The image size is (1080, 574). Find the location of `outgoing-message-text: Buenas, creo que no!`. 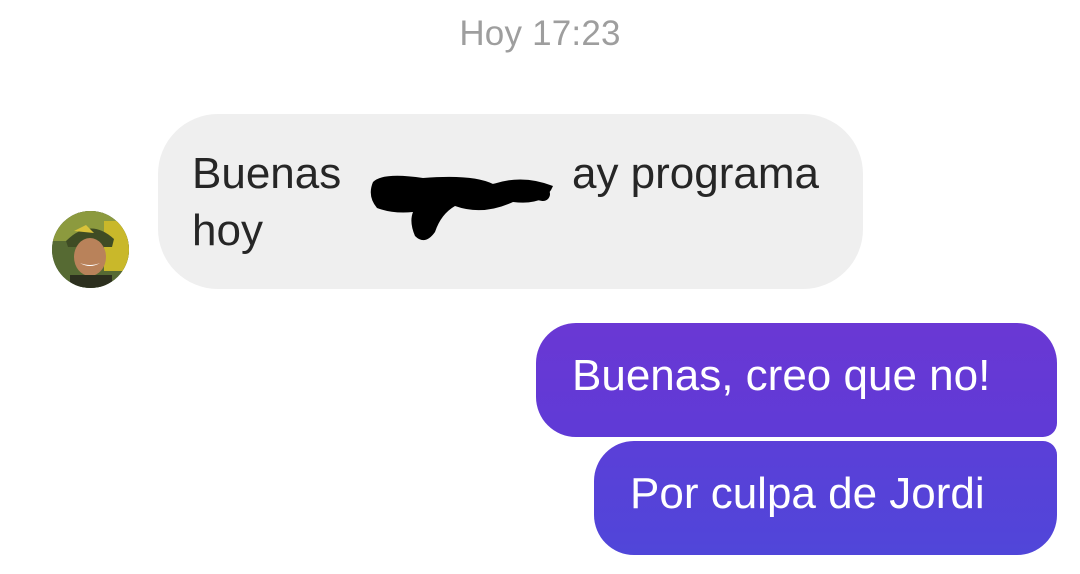

outgoing-message-text: Buenas, creo que no! is located at coordinates (781, 375).